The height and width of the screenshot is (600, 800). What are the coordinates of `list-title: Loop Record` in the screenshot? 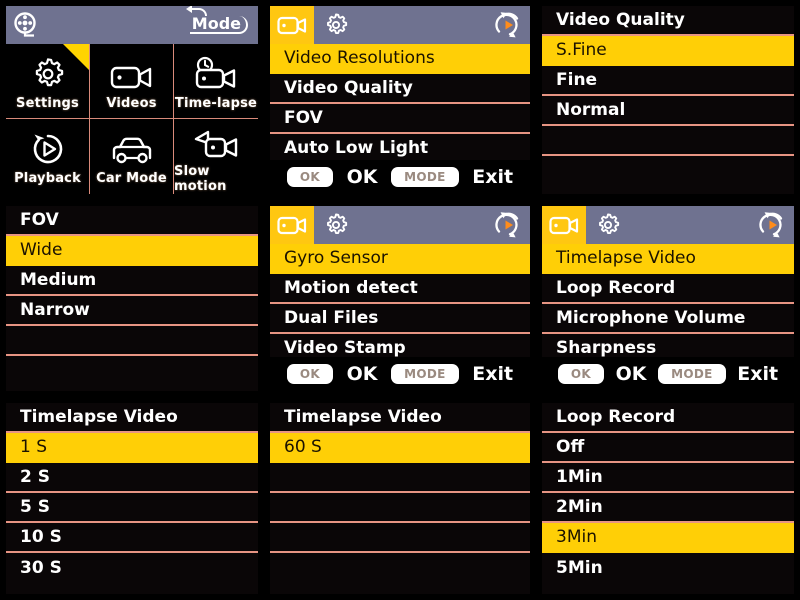 It's located at (668, 418).